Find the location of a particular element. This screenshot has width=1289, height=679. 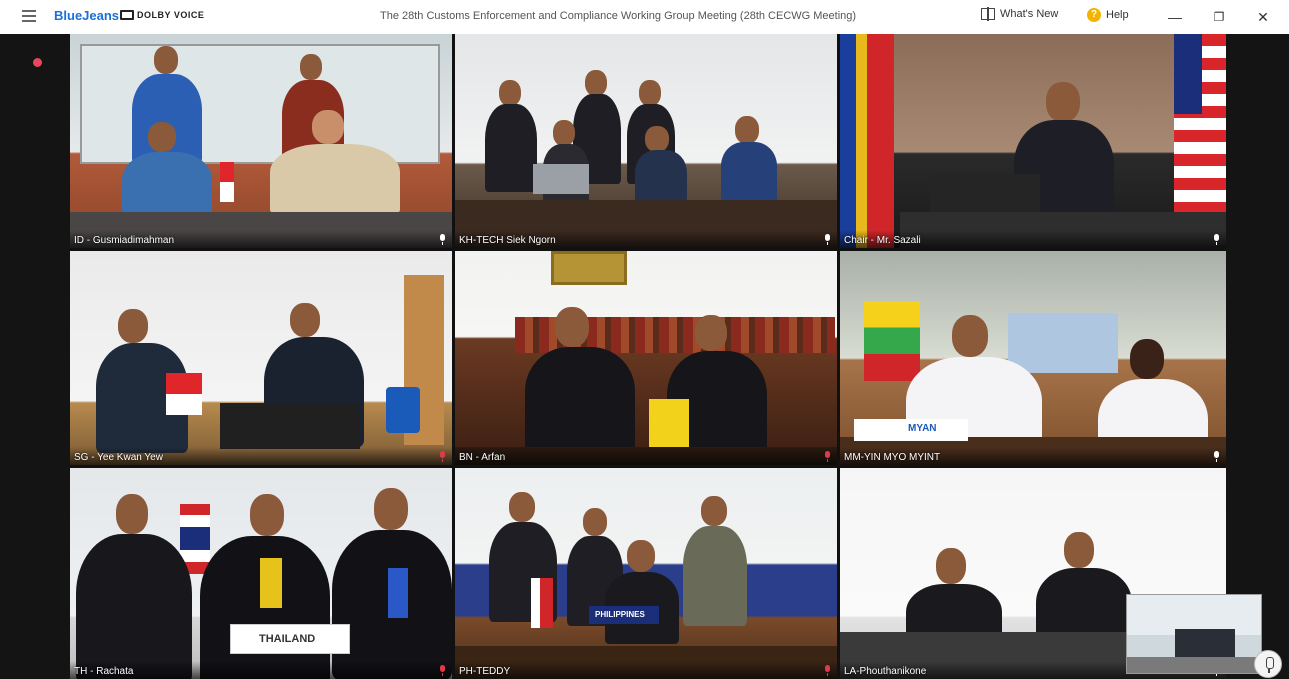

video-tile-kh: KH-TECH Siek Ngorn is located at coordinates (646, 141).